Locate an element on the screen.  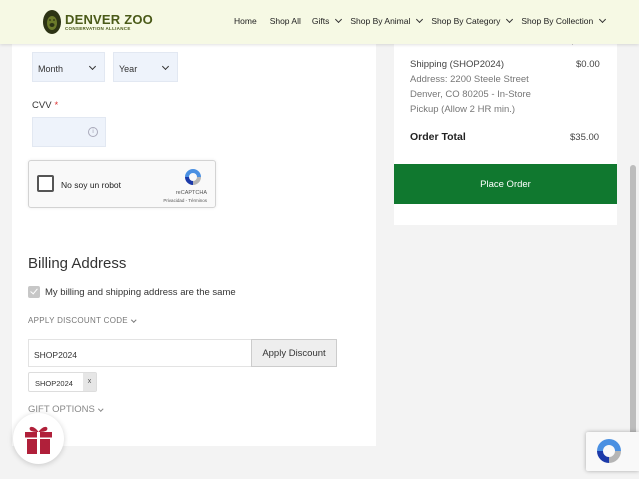
recaptcha-brand: reCAPTCHA is located at coordinates (191, 193).